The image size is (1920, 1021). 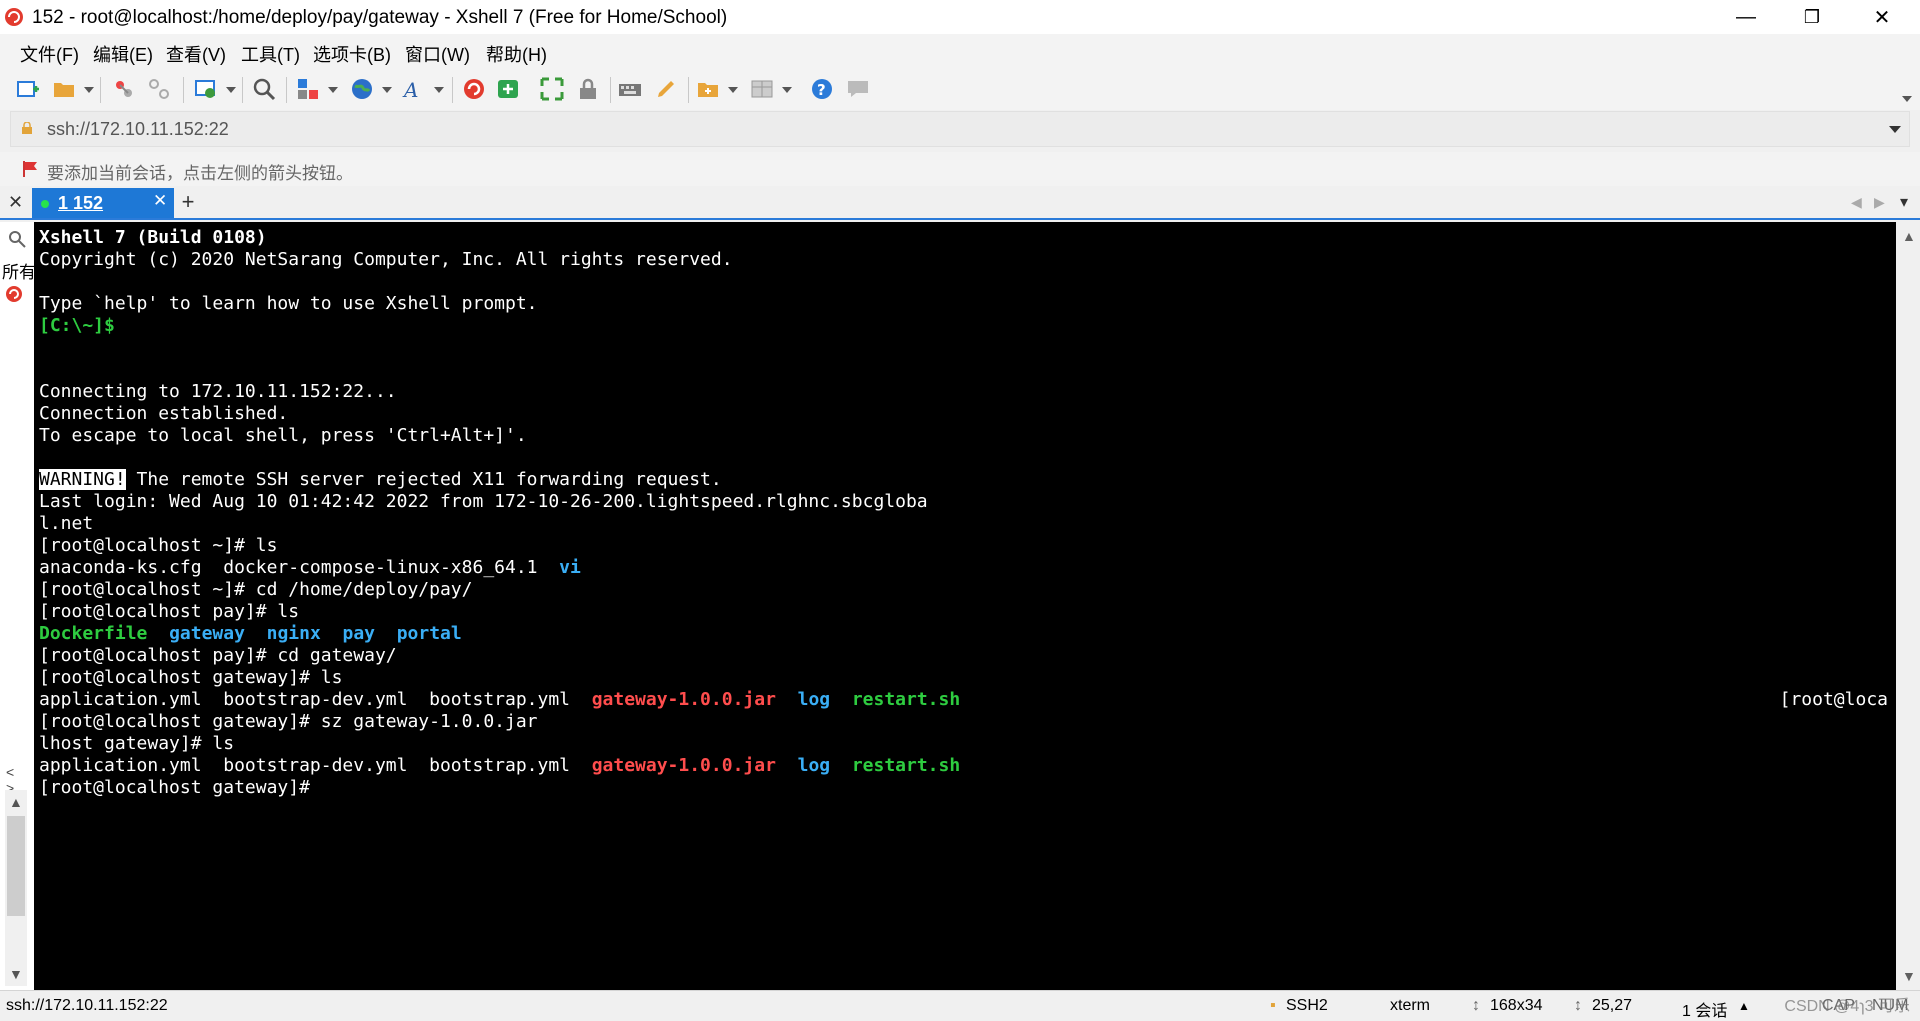 What do you see at coordinates (16, 866) in the screenshot?
I see `panel-scroll-thumb` at bounding box center [16, 866].